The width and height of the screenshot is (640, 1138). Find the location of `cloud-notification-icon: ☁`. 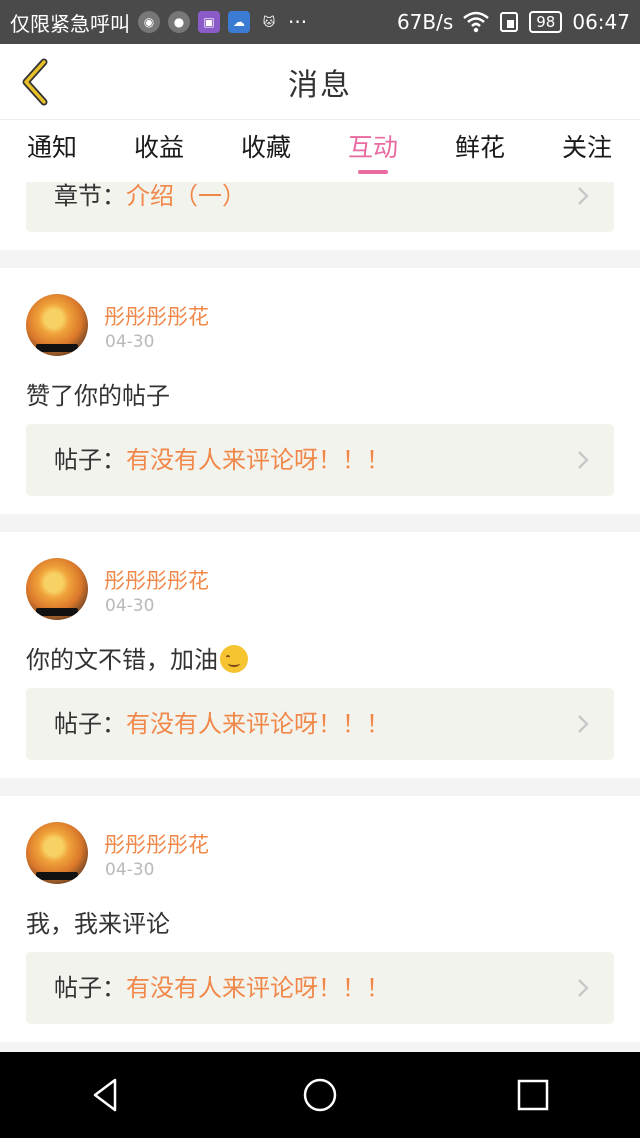

cloud-notification-icon: ☁ is located at coordinates (239, 22).